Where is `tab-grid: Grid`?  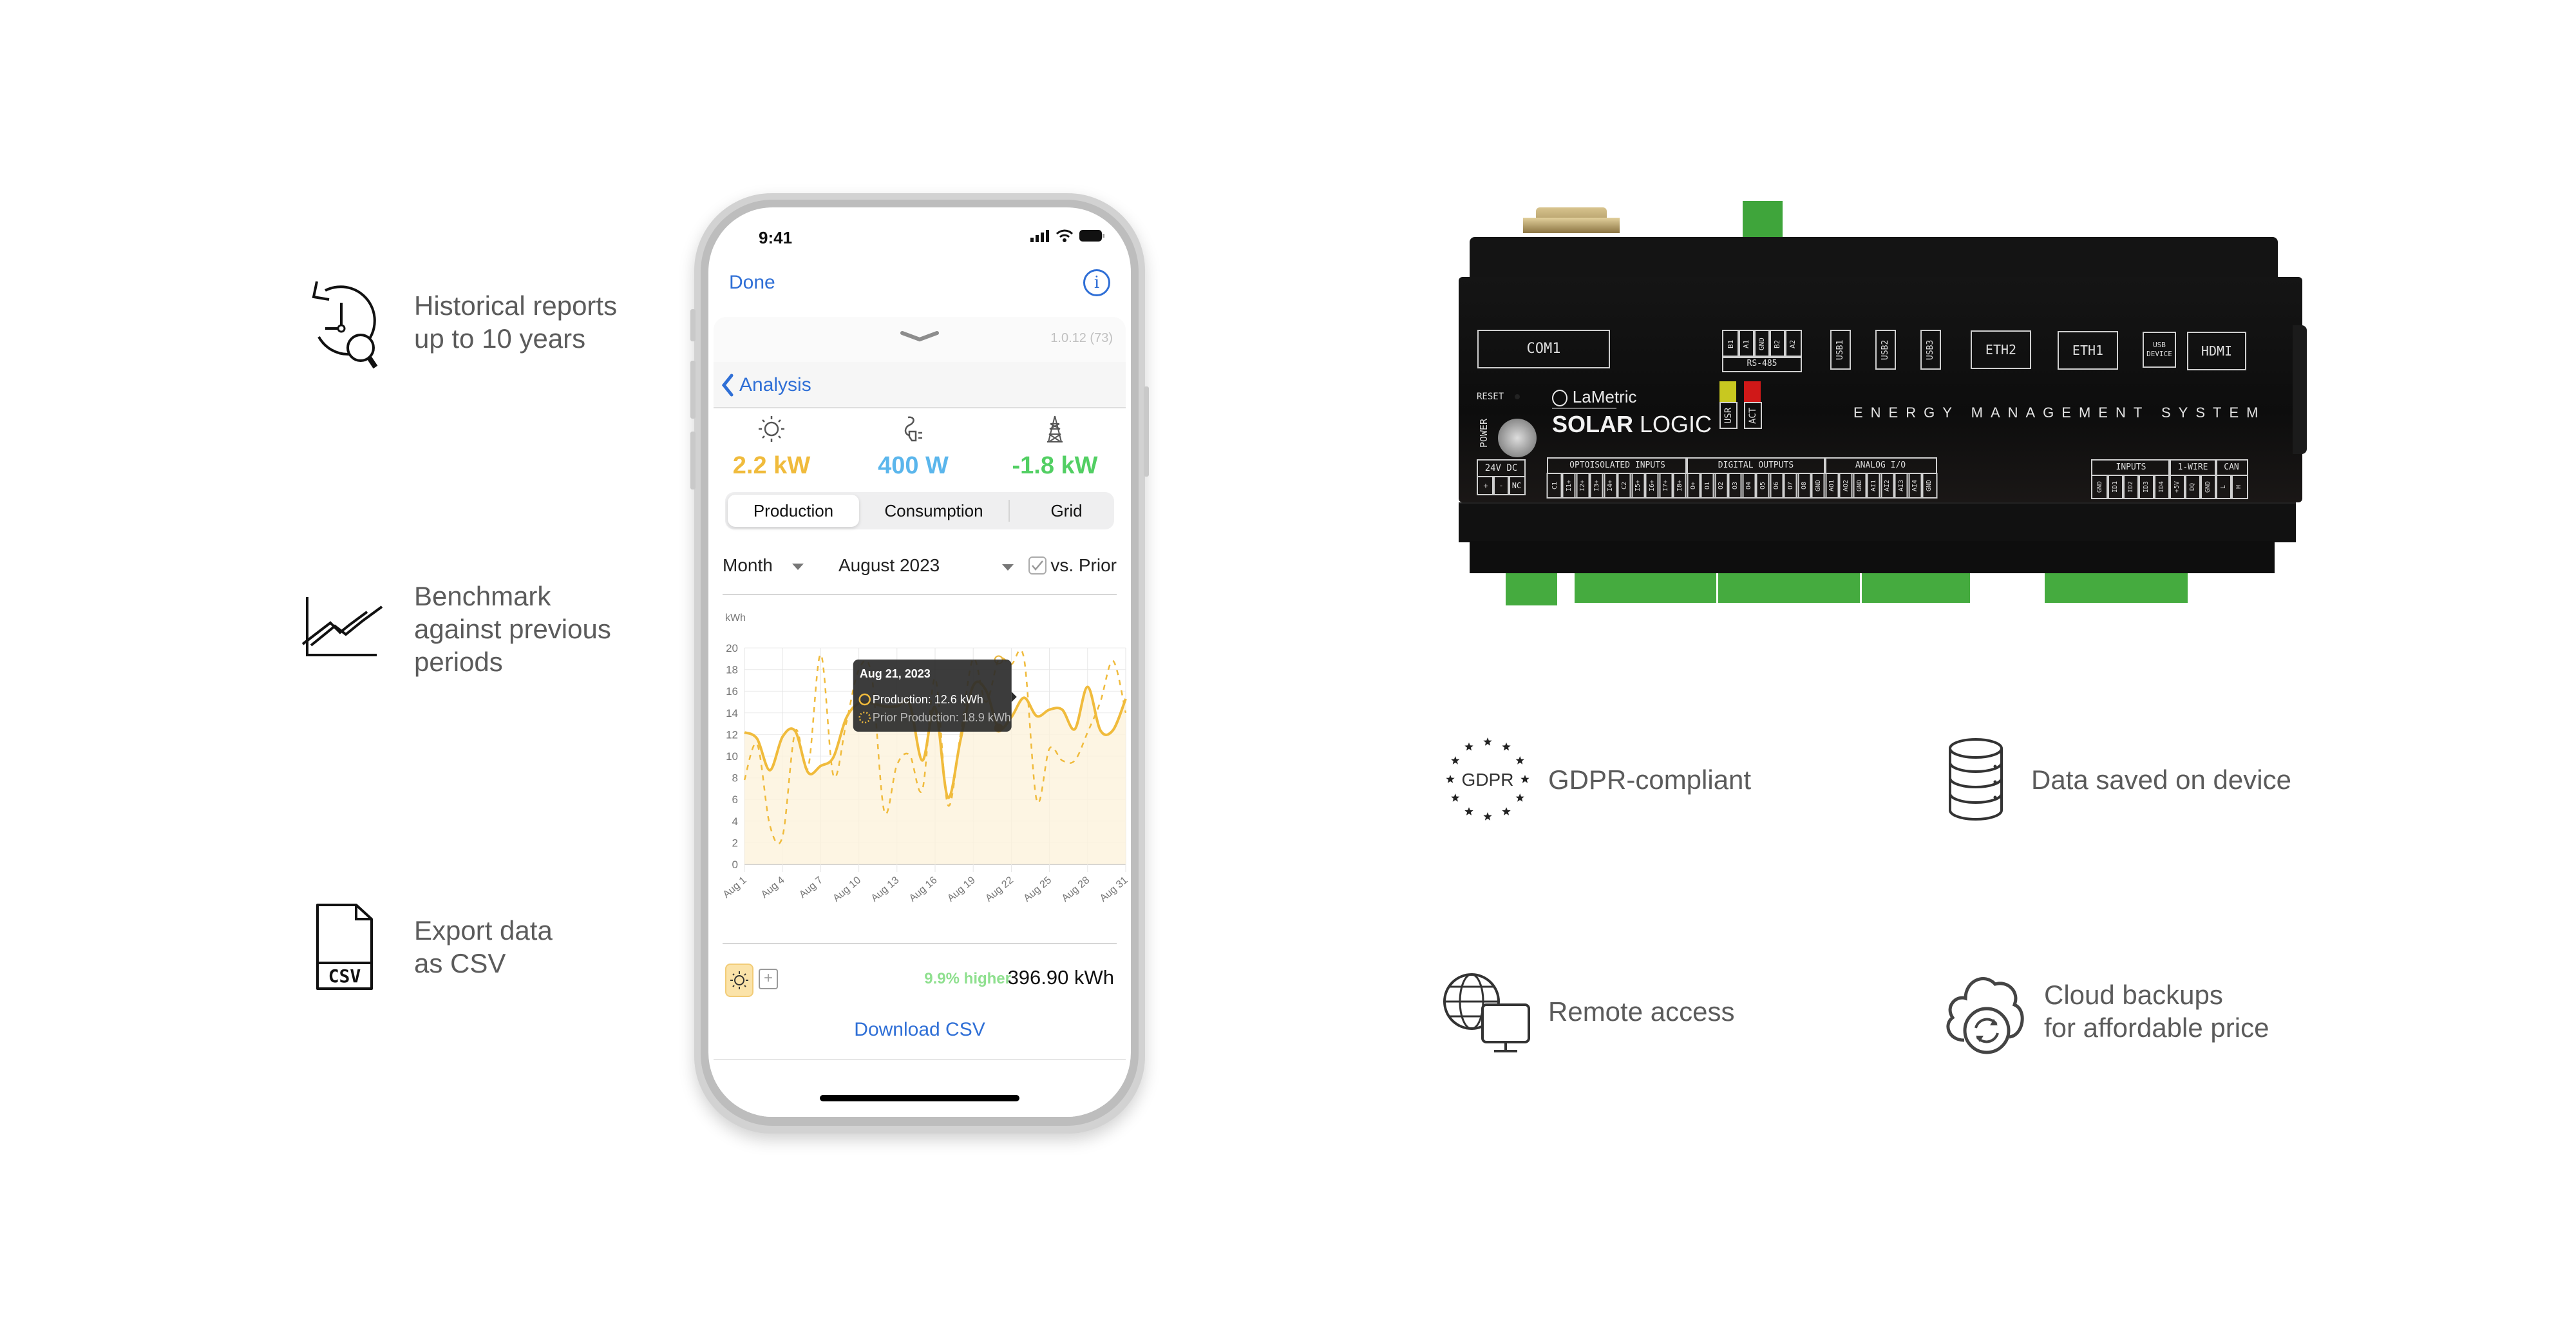 tab-grid: Grid is located at coordinates (1066, 510).